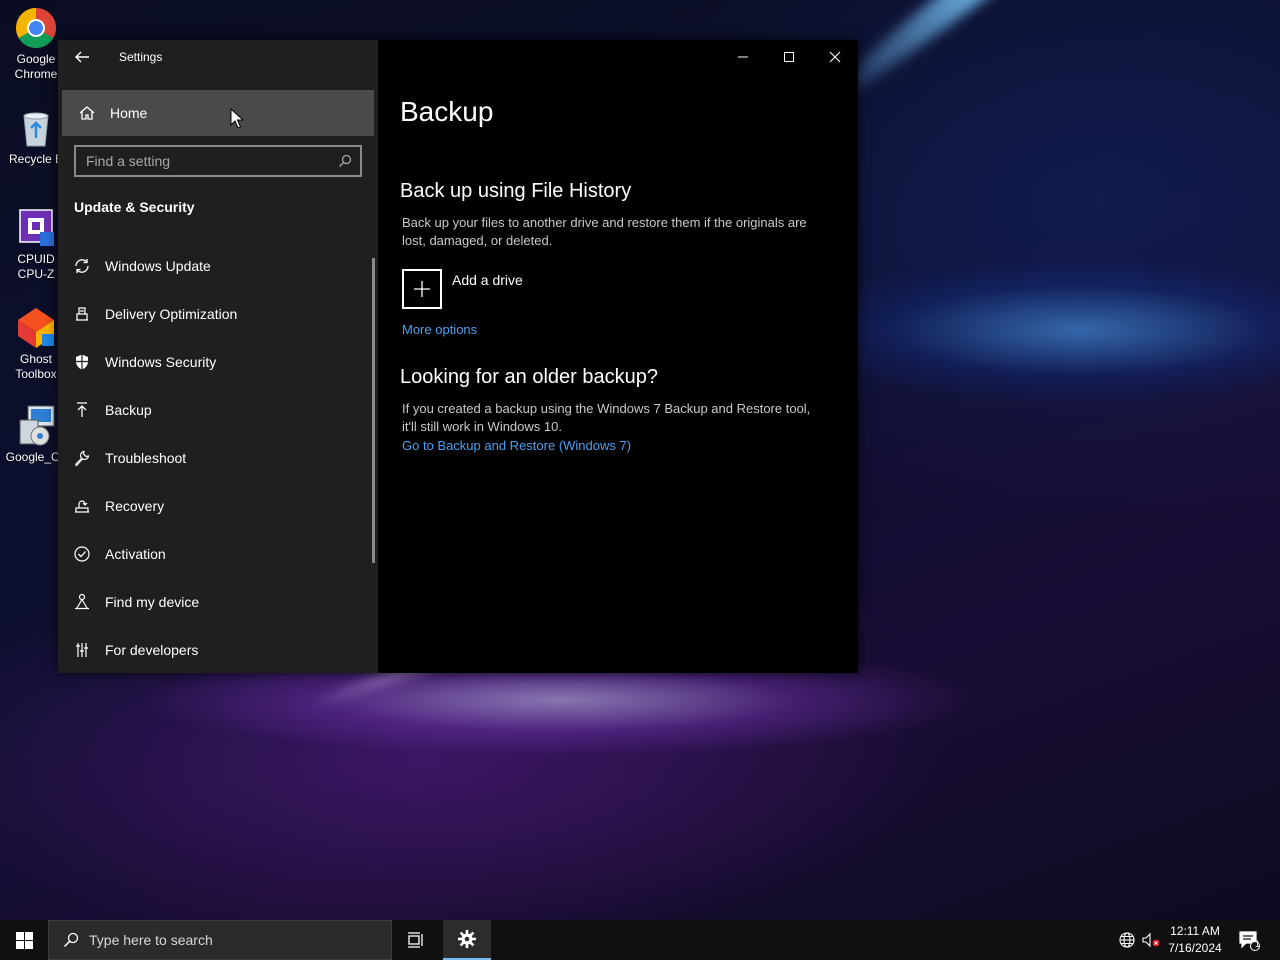 The width and height of the screenshot is (1280, 960). Describe the element at coordinates (36, 228) in the screenshot. I see `cpu-z-icon` at that location.